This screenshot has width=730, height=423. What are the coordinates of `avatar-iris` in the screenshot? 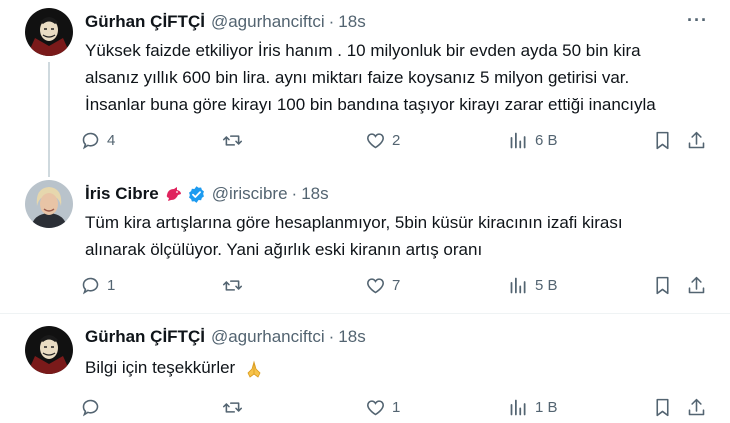 It's located at (49, 204).